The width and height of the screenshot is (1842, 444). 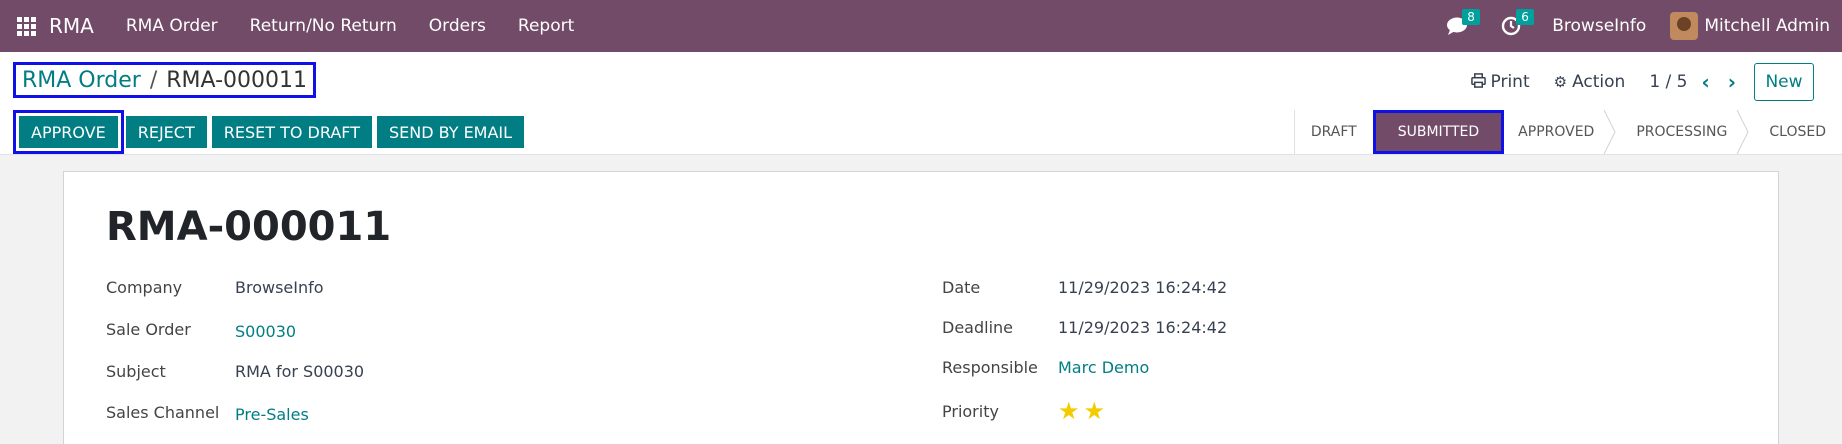 What do you see at coordinates (215, 287) in the screenshot?
I see `field-company: Company BrowseInfo` at bounding box center [215, 287].